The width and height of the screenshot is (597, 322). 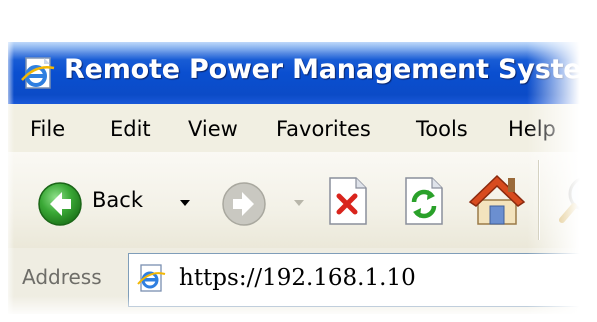 What do you see at coordinates (117, 200) in the screenshot?
I see `back-label: Back` at bounding box center [117, 200].